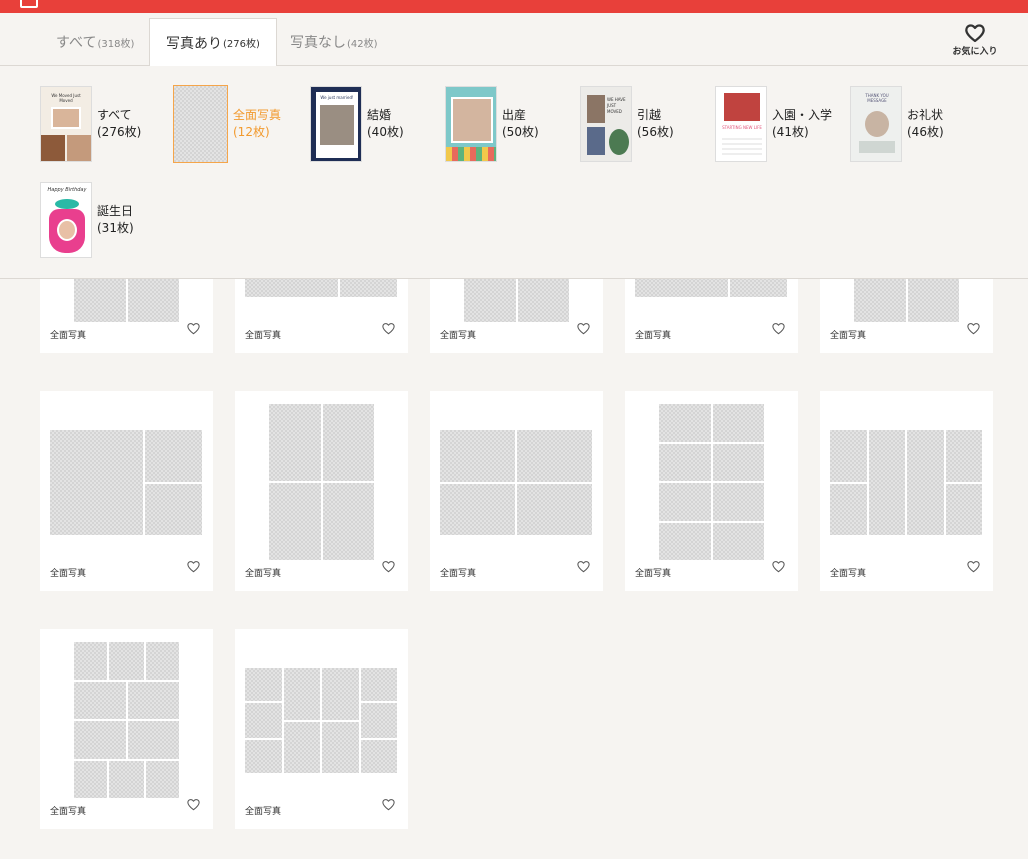 The width and height of the screenshot is (1028, 859). I want to click on thumbnail-text: We just married!, so click(337, 97).